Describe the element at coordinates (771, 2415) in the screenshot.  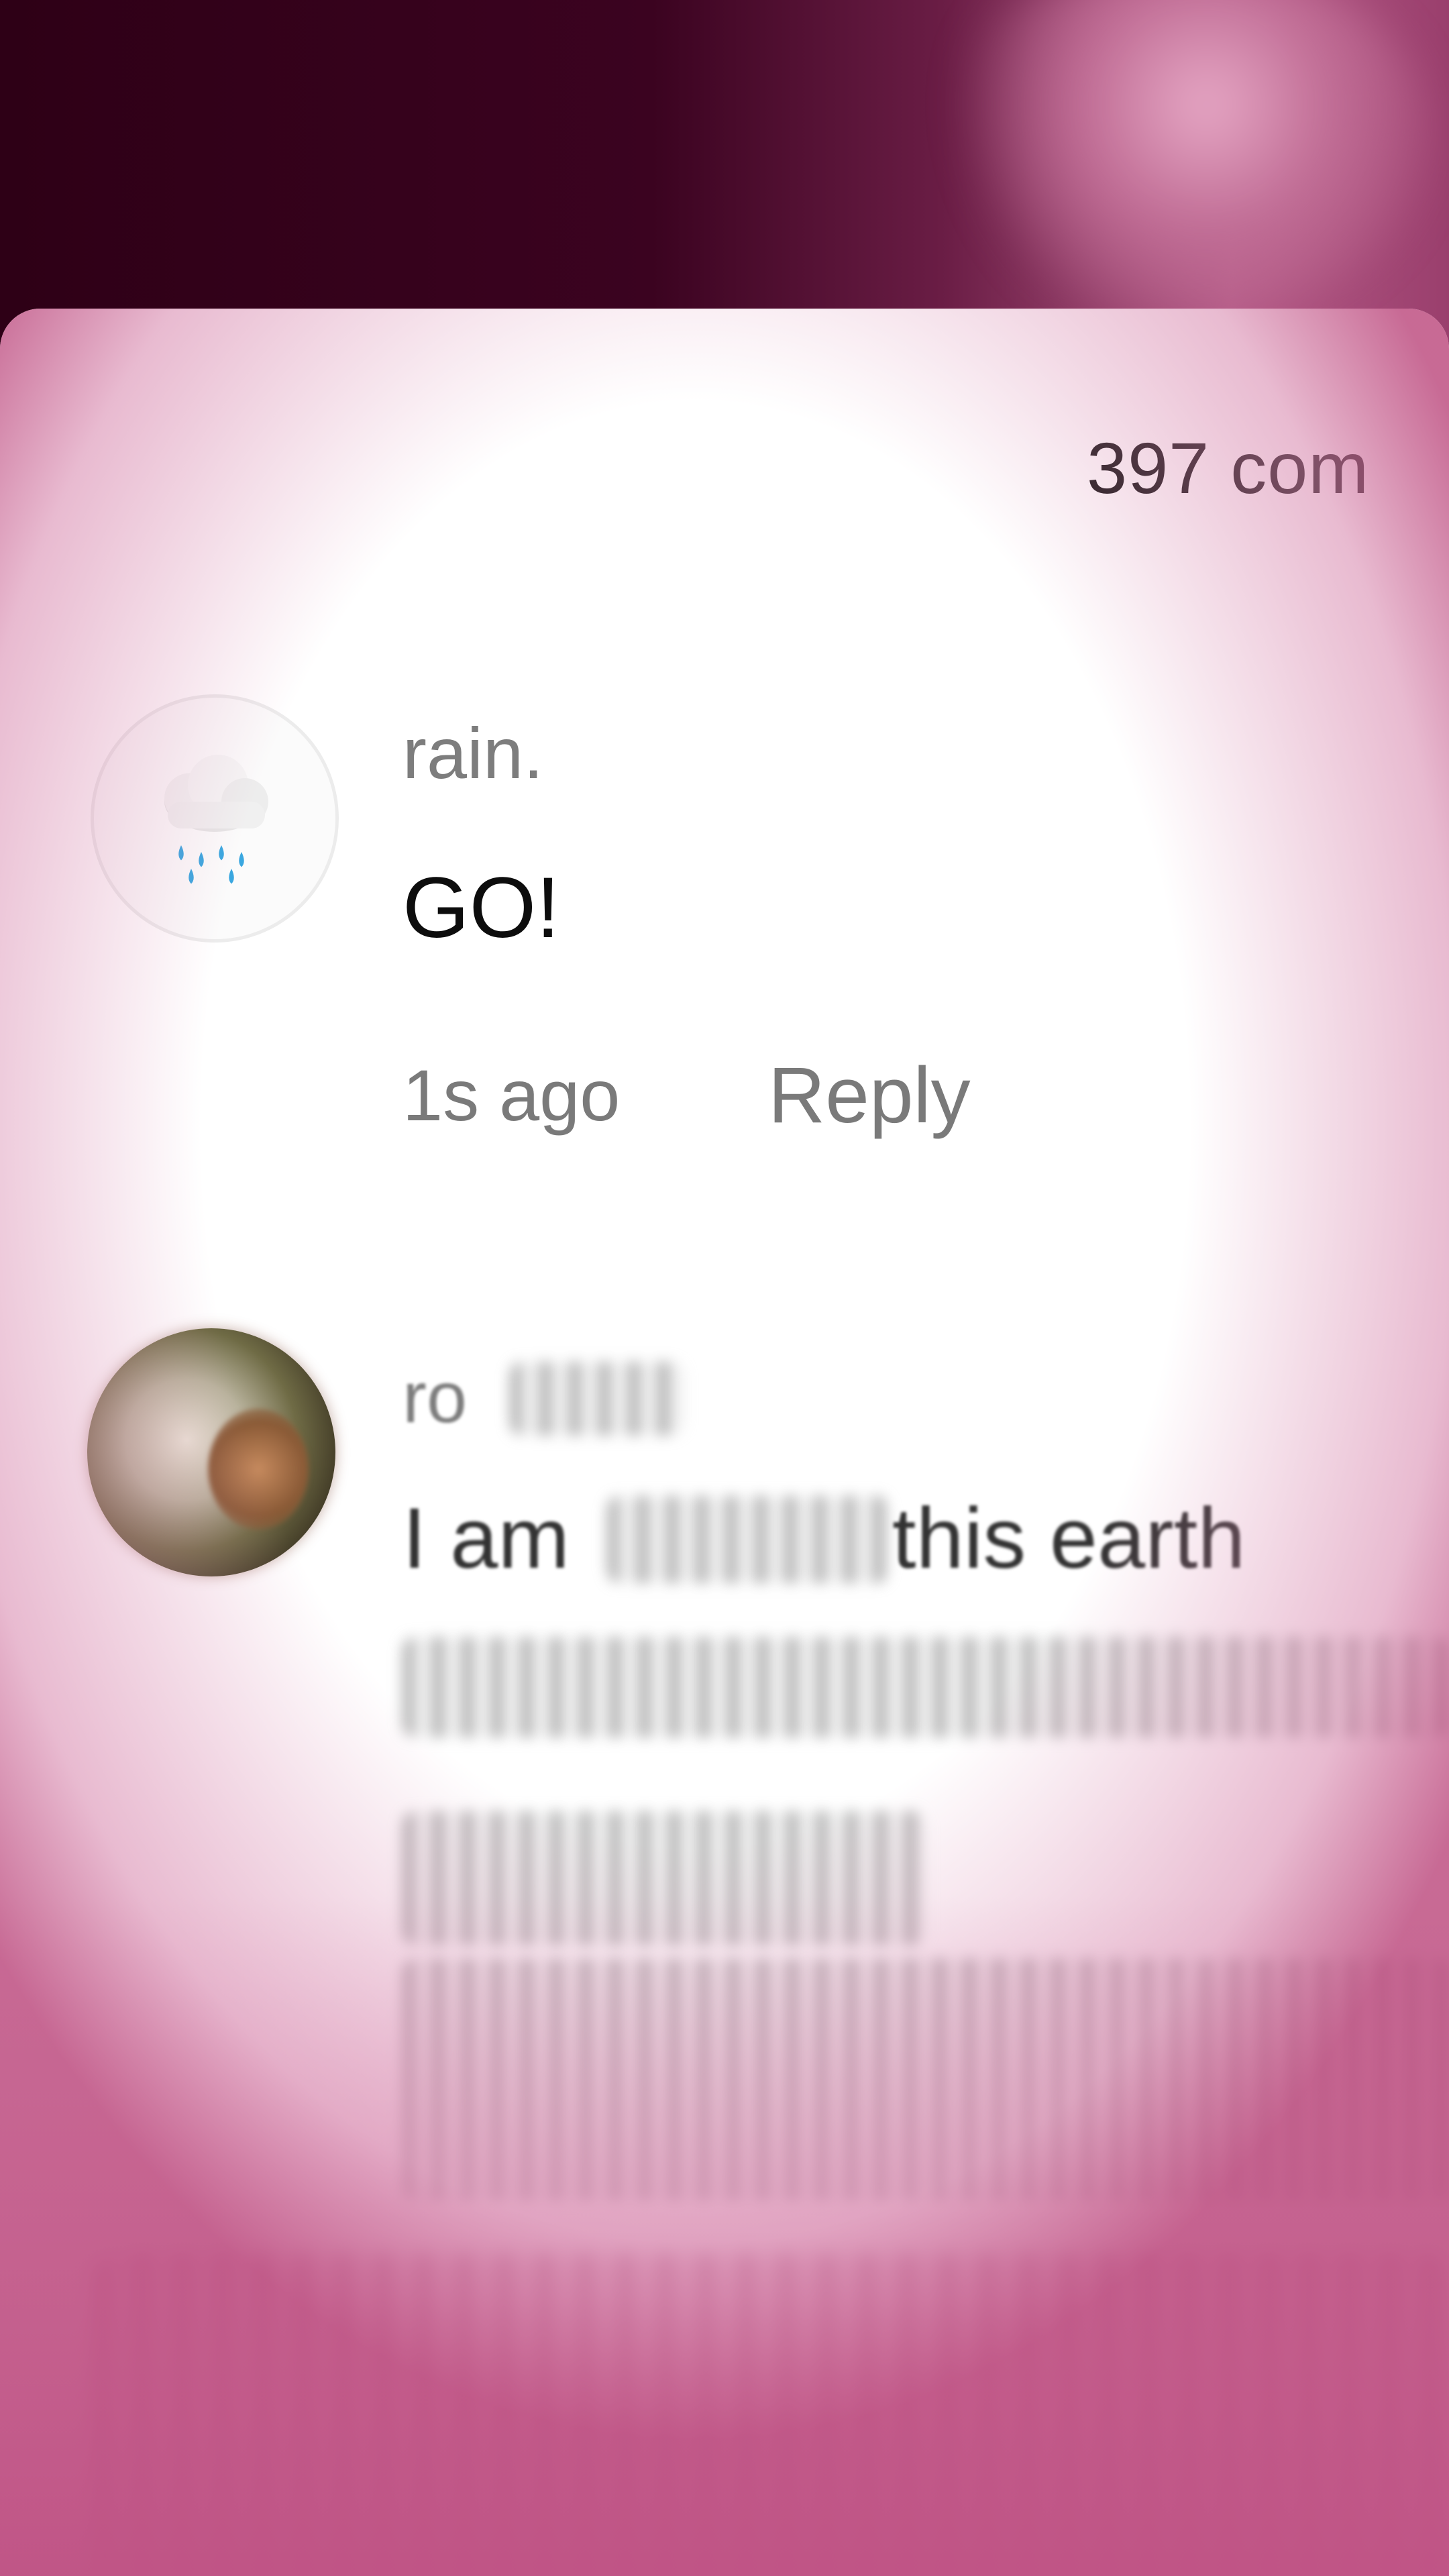
I see `blurred-comment` at that location.